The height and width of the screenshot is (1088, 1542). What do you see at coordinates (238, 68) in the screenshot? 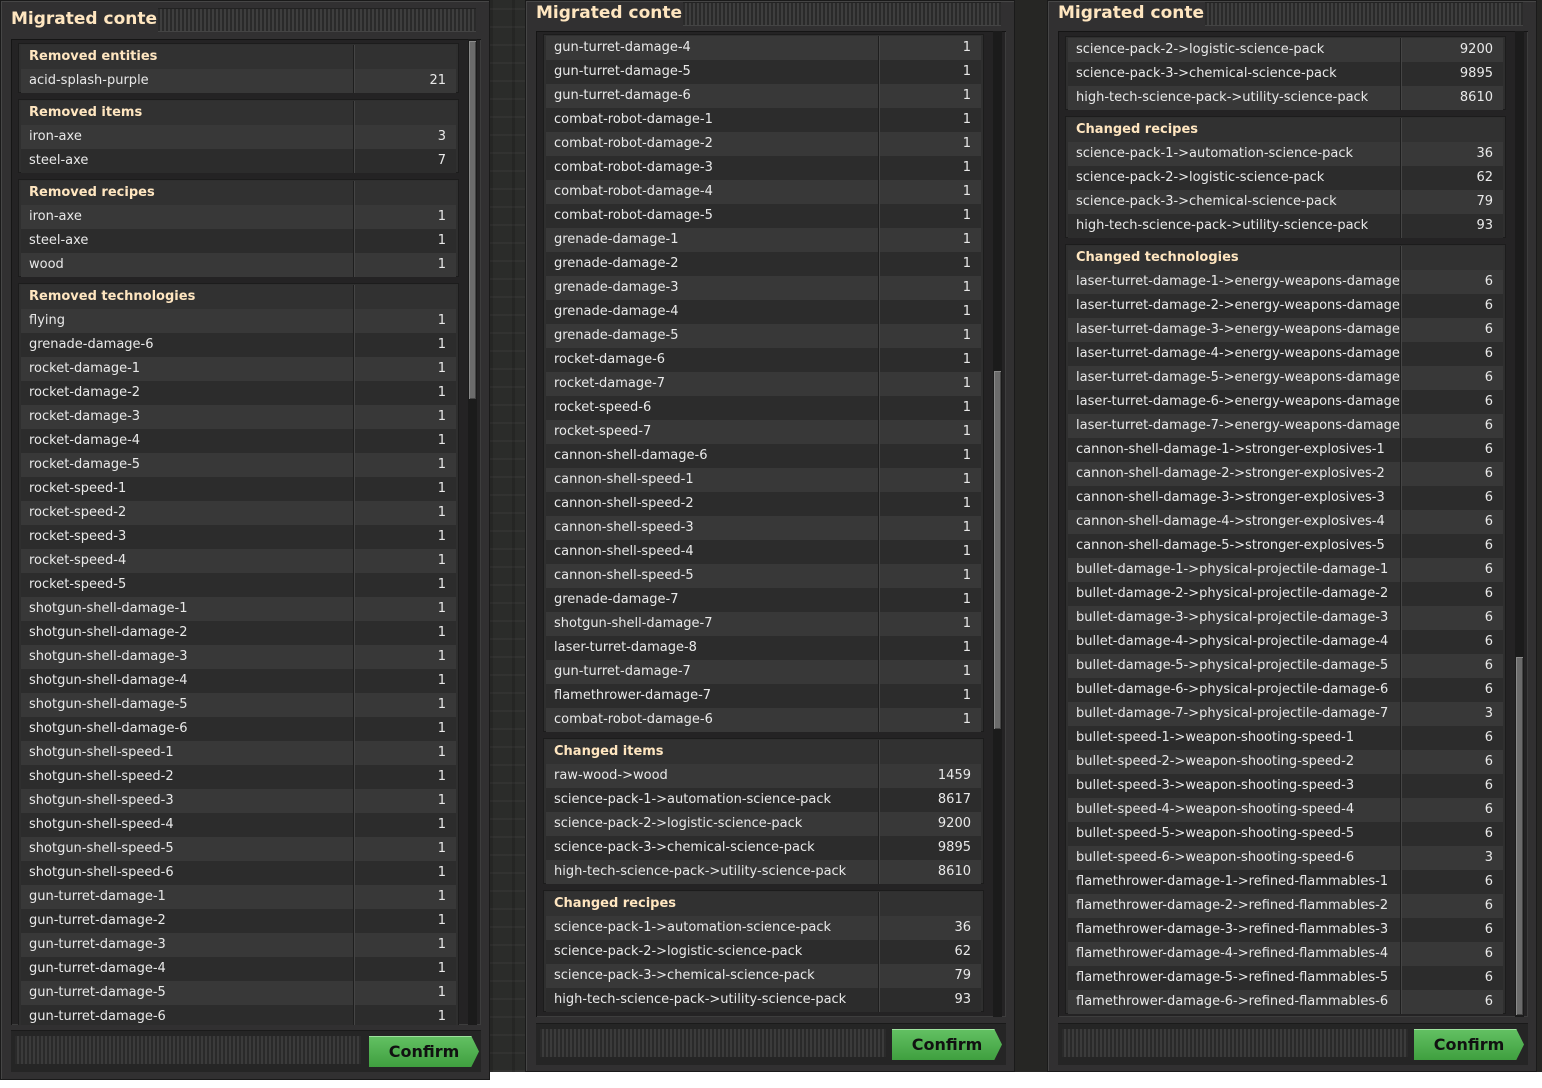
I see `section: Removed entities acid-splash-purple 21` at bounding box center [238, 68].